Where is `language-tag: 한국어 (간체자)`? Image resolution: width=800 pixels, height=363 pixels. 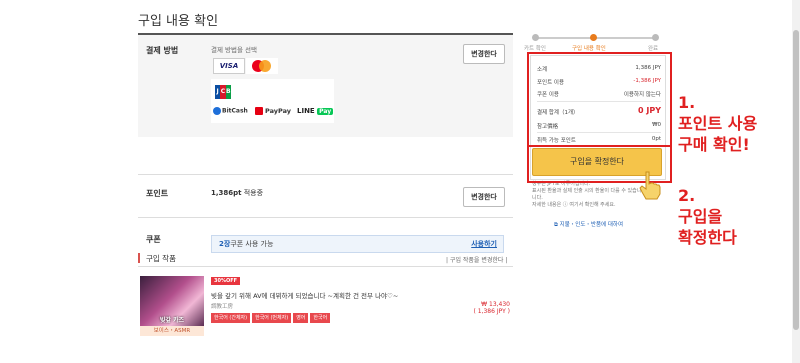
language-tag: 한국어 (간체자) is located at coordinates (231, 318).